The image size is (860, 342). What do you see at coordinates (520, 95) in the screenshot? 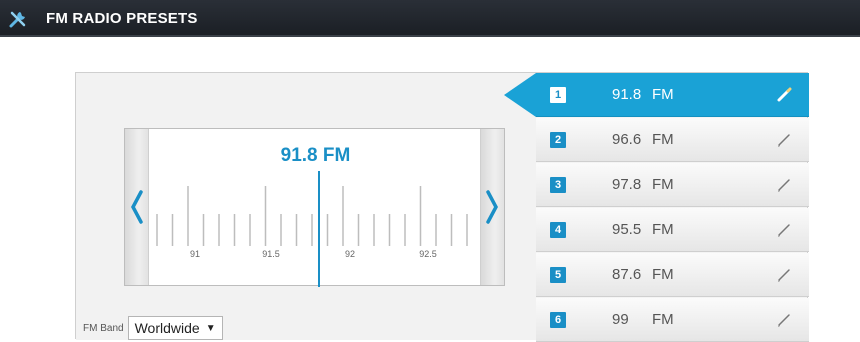
I see `active-pointer` at bounding box center [520, 95].